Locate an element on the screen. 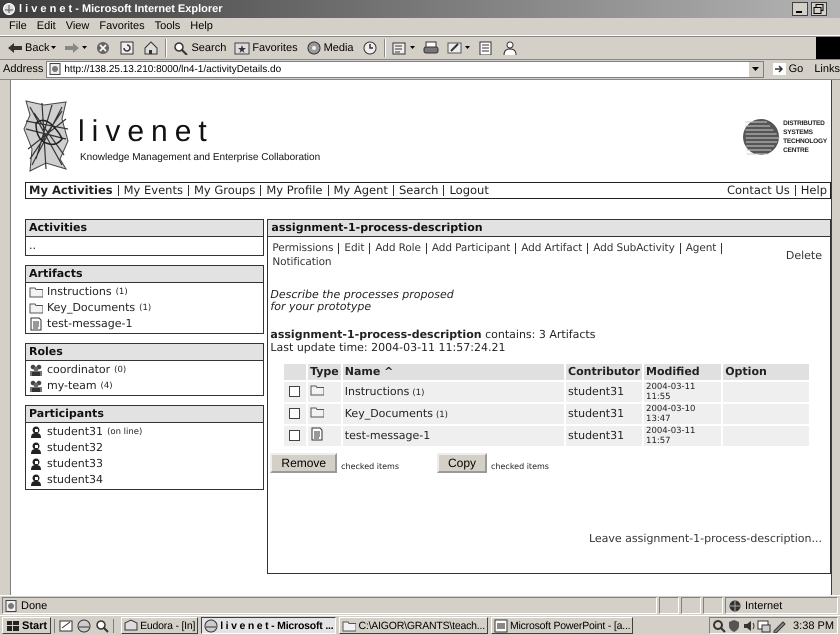  scrollbar is located at coordinates (835, 338).